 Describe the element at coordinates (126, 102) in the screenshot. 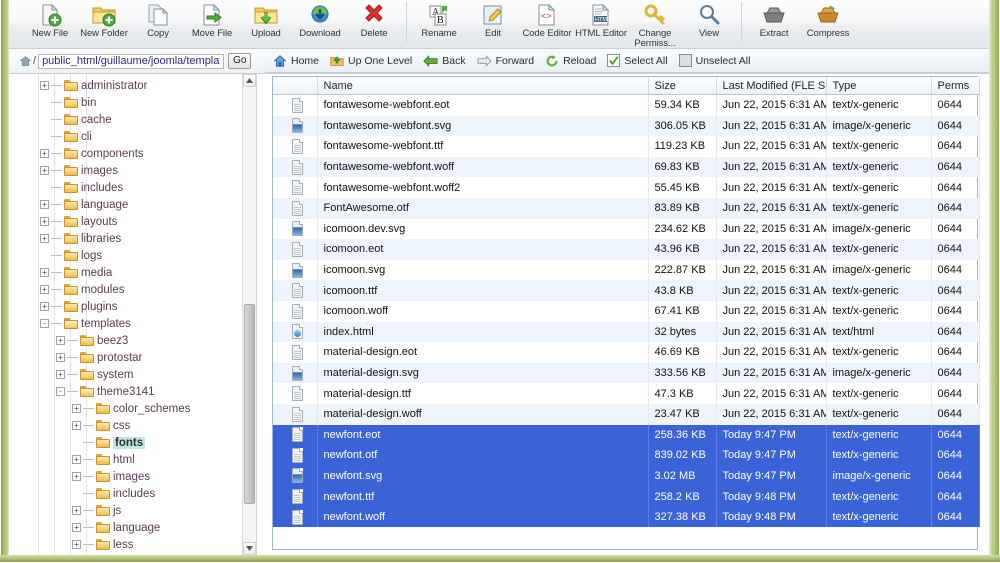

I see `tree-node-bin: bin` at that location.